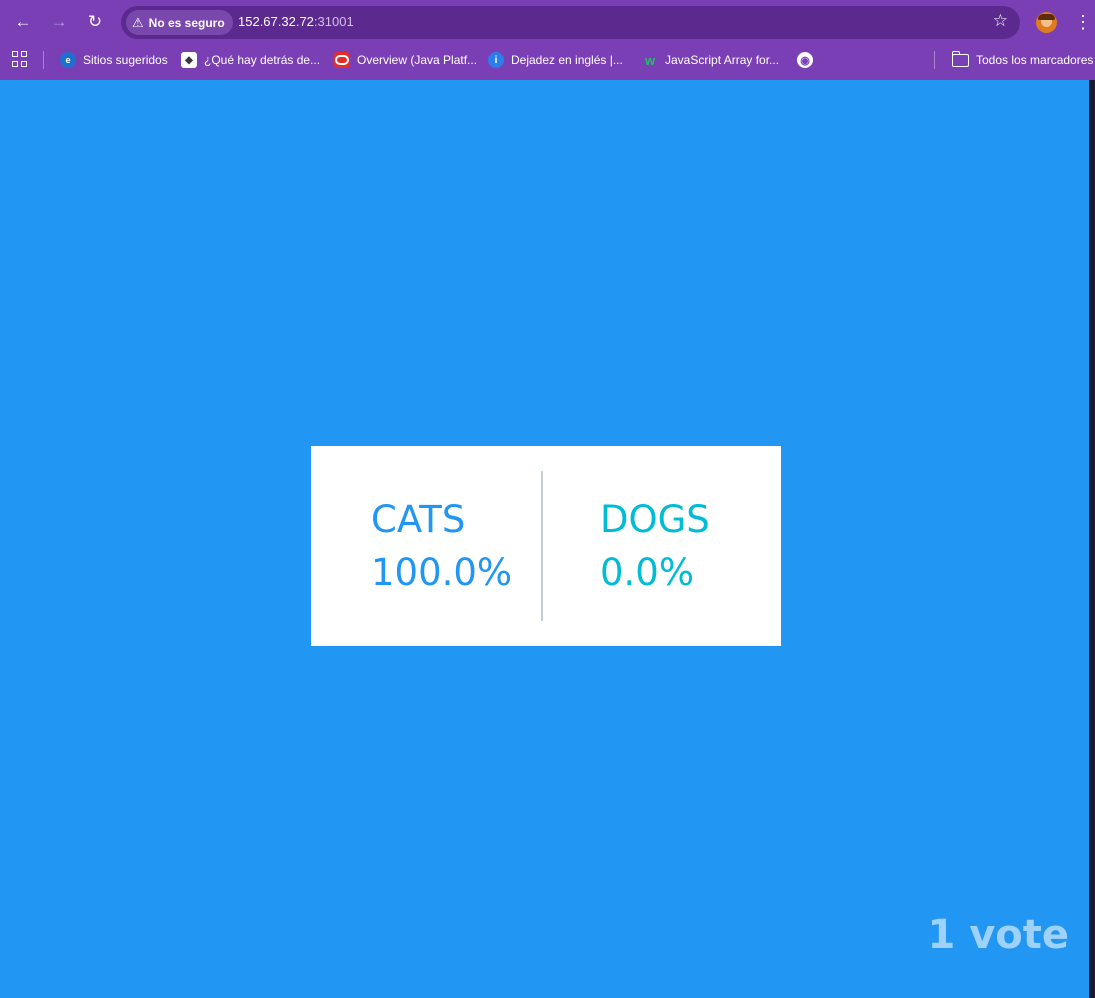  I want to click on browser-menu-icon: ⋮, so click(1083, 23).